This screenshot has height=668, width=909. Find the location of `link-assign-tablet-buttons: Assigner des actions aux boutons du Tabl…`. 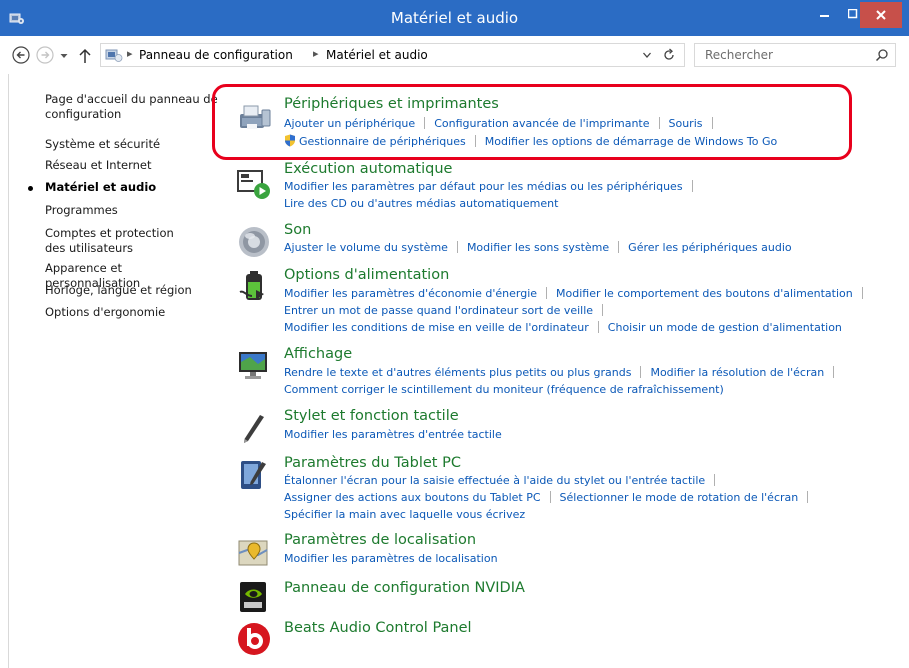

link-assign-tablet-buttons: Assigner des actions aux boutons du Tabl… is located at coordinates (412, 497).